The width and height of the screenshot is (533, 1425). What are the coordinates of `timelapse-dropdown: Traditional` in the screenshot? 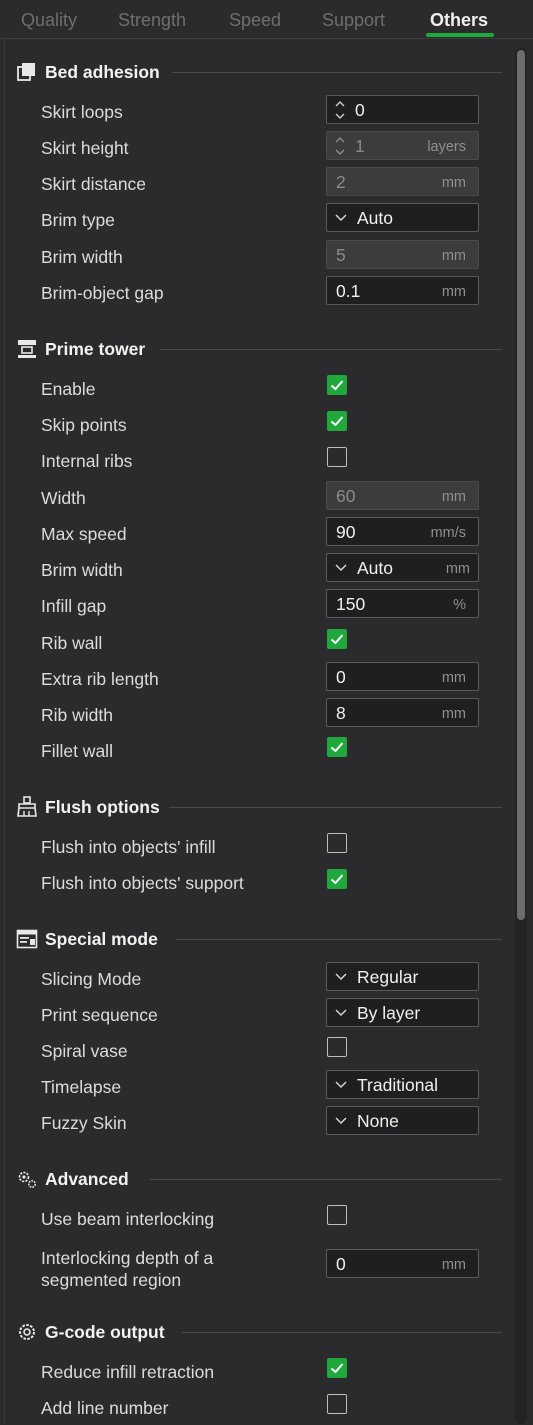 It's located at (402, 1084).